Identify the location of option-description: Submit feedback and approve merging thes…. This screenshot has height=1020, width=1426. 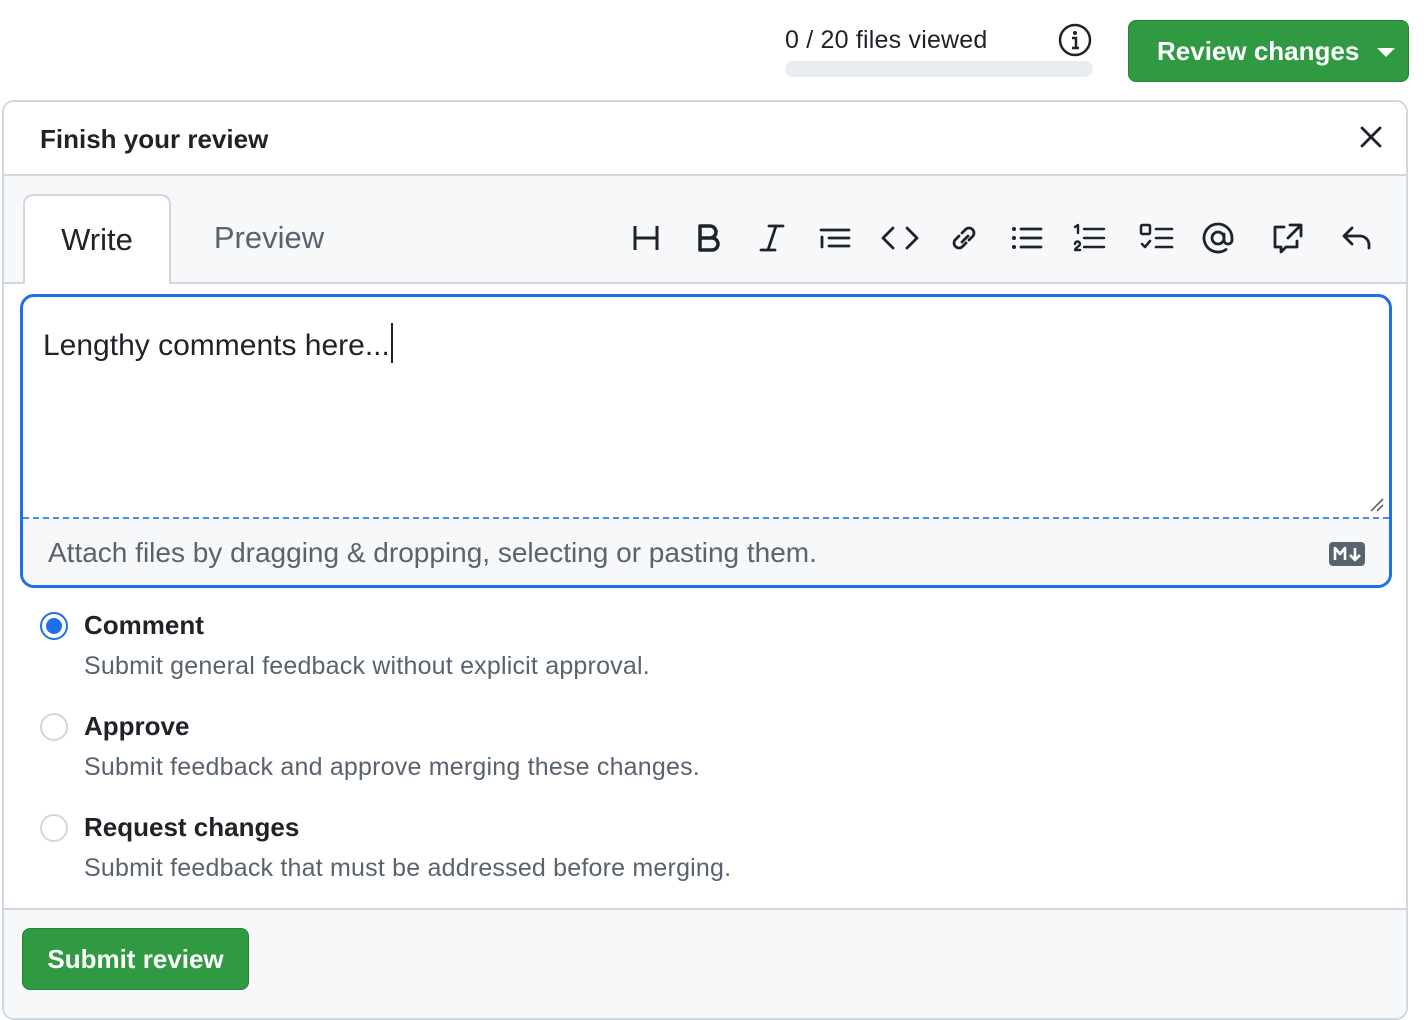
(392, 767).